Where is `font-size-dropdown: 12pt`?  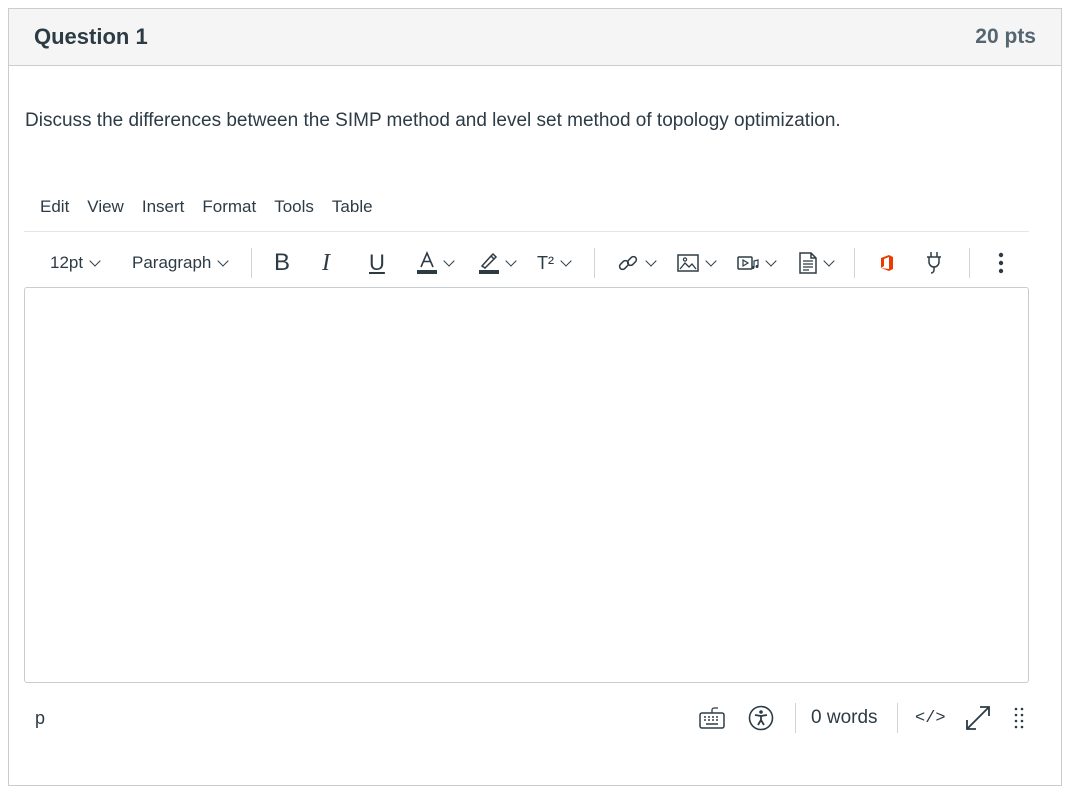 font-size-dropdown: 12pt is located at coordinates (75, 263).